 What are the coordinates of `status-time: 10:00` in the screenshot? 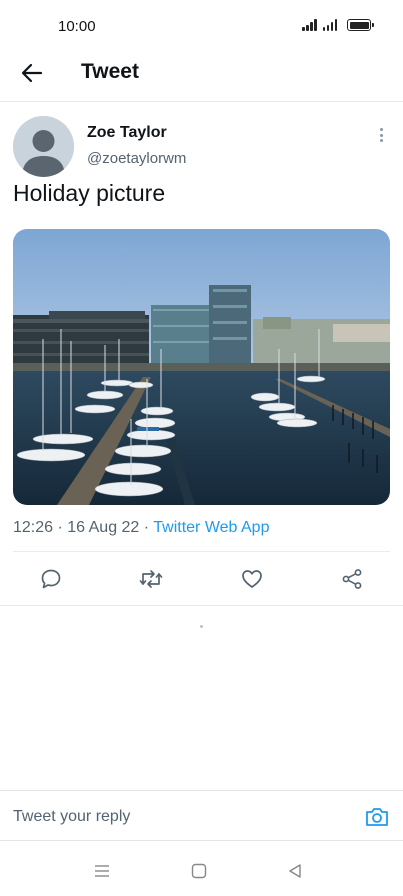 It's located at (77, 26).